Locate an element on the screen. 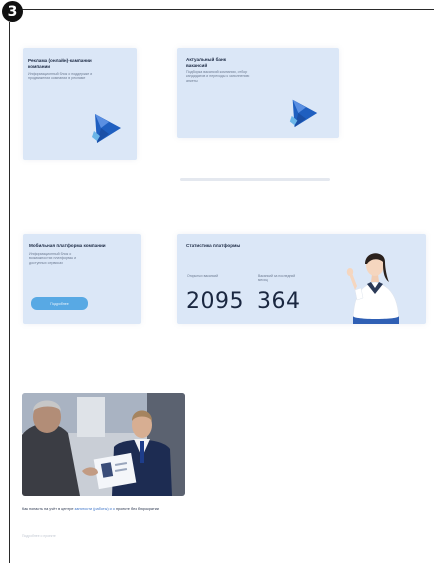 Image resolution: width=434 pixels, height=563 pixels. card-title: Актуальный банк вакансий is located at coordinates (206, 62).